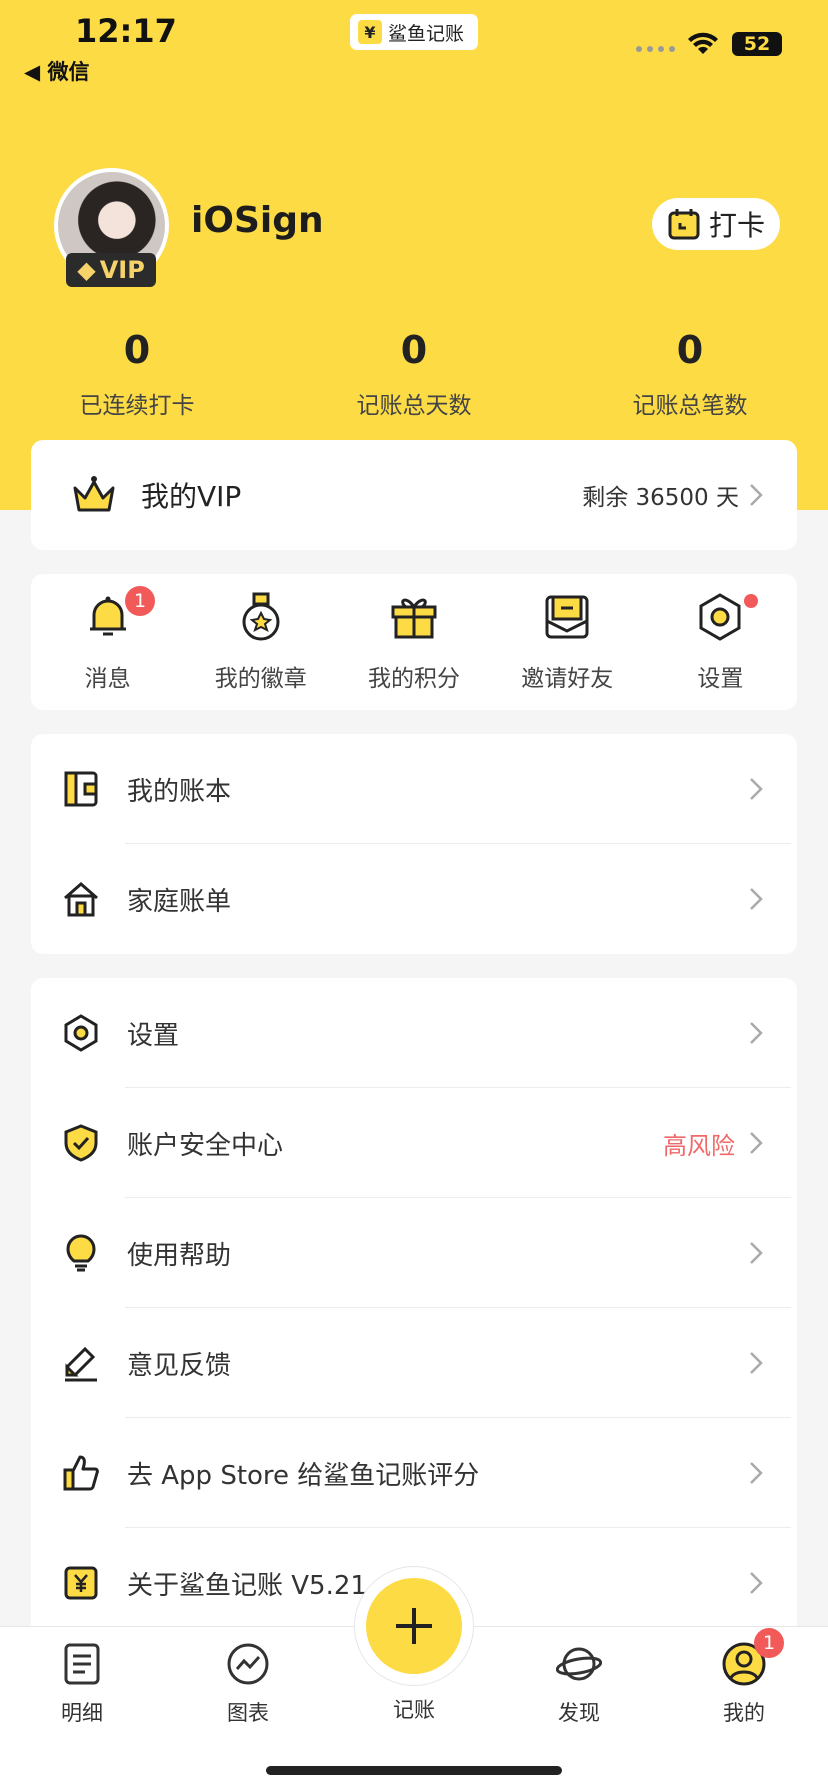 Image resolution: width=828 pixels, height=1792 pixels. Describe the element at coordinates (757, 44) in the screenshot. I see `battery-icon: 52` at that location.